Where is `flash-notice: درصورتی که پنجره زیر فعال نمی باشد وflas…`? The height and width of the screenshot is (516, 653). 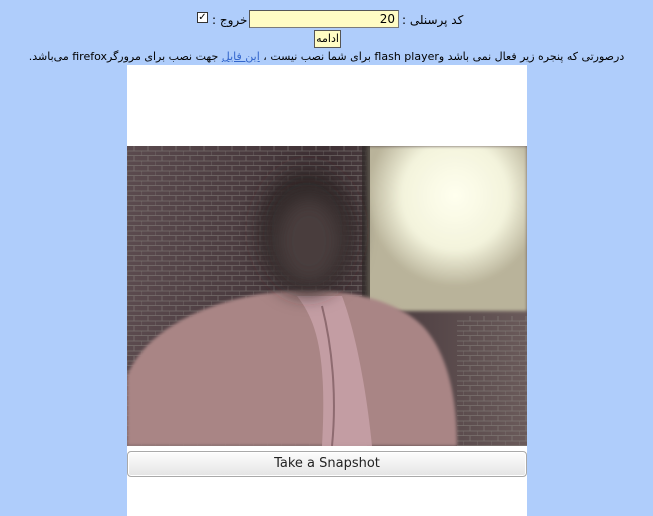
flash-notice: درصورتی که پنجره زیر فعال نمی باشد وflas… is located at coordinates (326, 57).